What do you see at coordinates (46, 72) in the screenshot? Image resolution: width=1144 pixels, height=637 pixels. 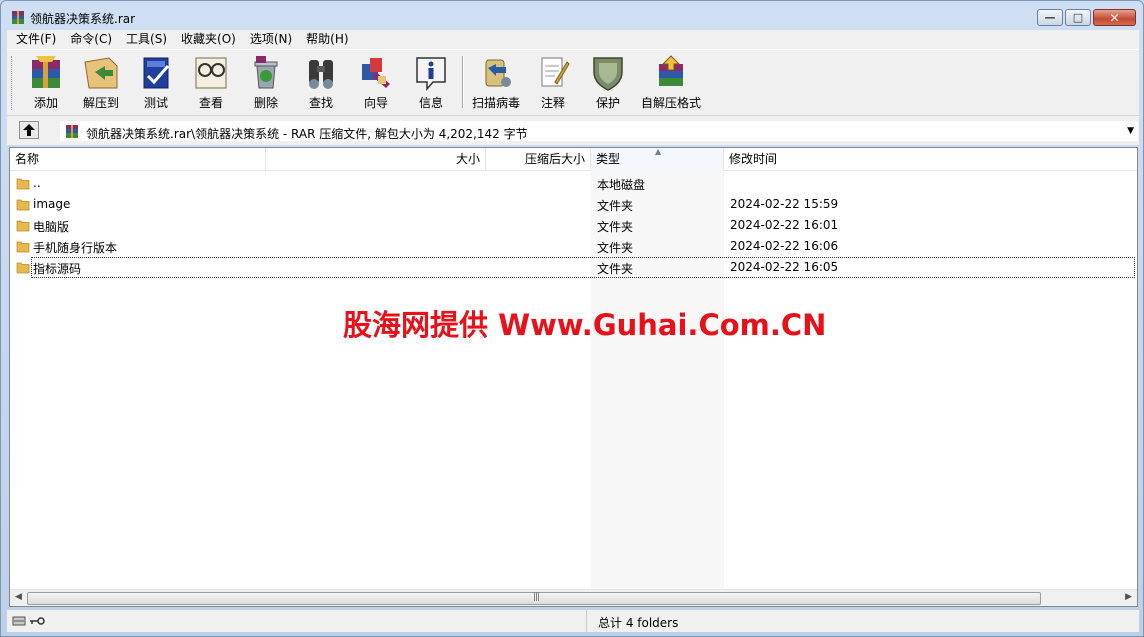 I see `add-archive-icon` at bounding box center [46, 72].